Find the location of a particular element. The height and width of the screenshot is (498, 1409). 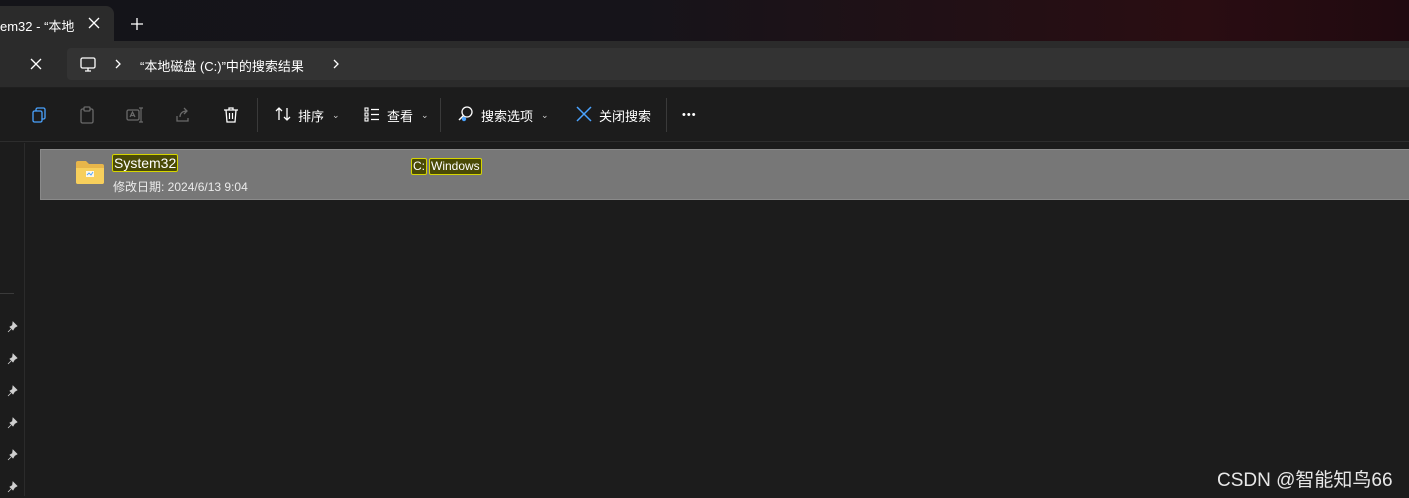

tab-search-results: em32 - “本地 is located at coordinates (57, 23).